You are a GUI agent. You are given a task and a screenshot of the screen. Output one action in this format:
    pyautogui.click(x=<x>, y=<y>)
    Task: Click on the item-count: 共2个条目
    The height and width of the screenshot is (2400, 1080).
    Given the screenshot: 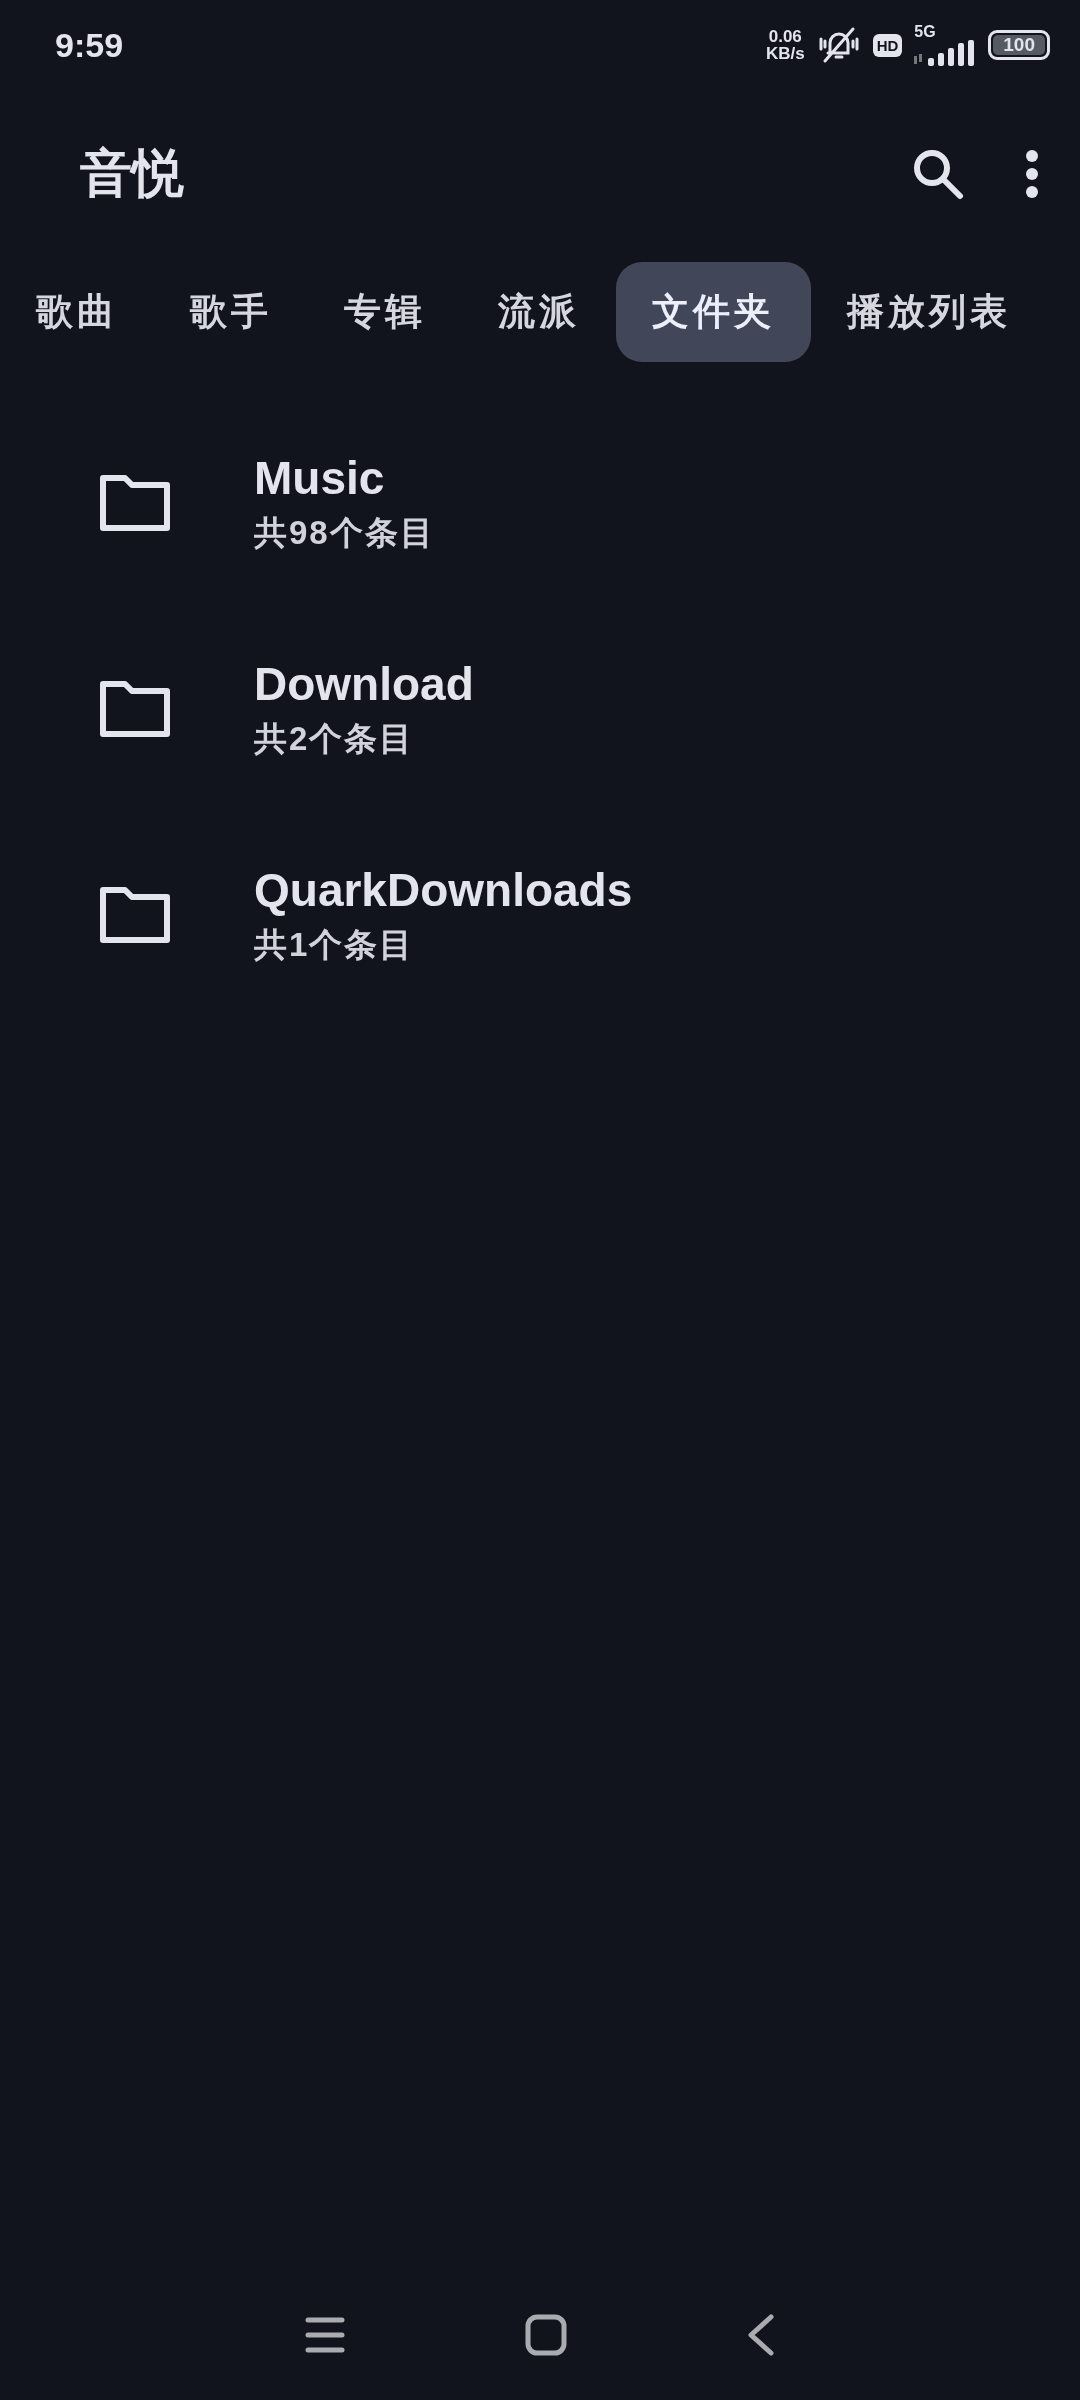 What is the action you would take?
    pyautogui.click(x=335, y=738)
    